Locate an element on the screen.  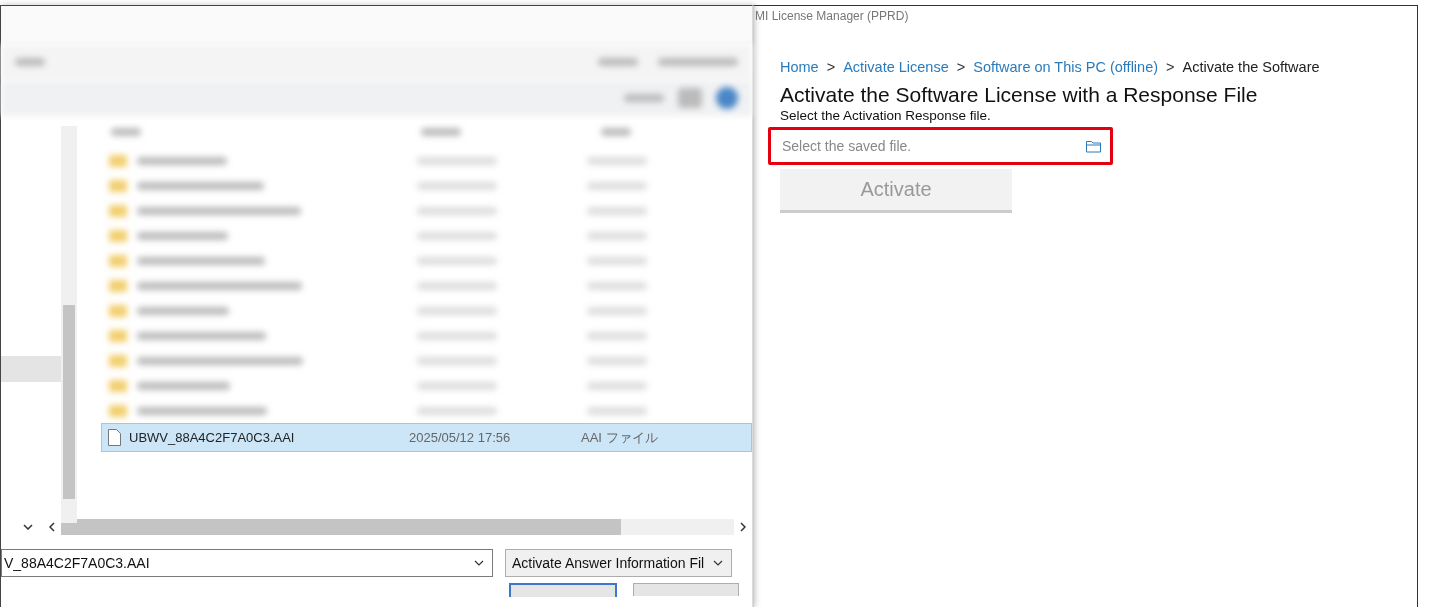
breadcrumb-link: Activate License is located at coordinates (896, 67).